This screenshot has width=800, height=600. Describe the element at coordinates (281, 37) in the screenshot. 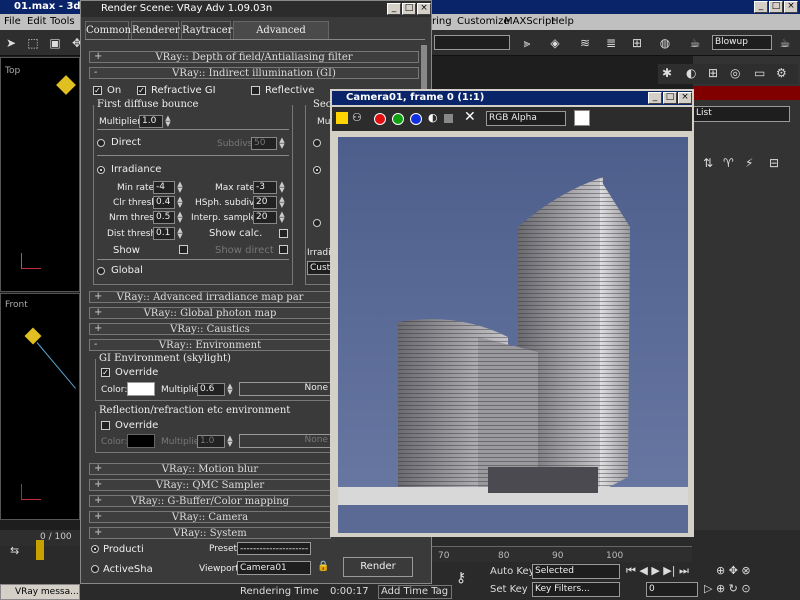

I see `tab-advanced-lighting: Advanced Lighting` at that location.